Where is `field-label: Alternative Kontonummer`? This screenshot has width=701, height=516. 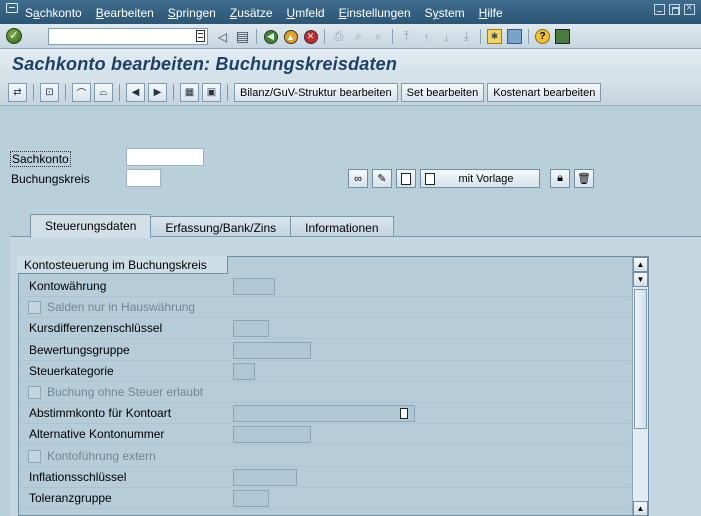
field-label: Alternative Kontonummer is located at coordinates (97, 434).